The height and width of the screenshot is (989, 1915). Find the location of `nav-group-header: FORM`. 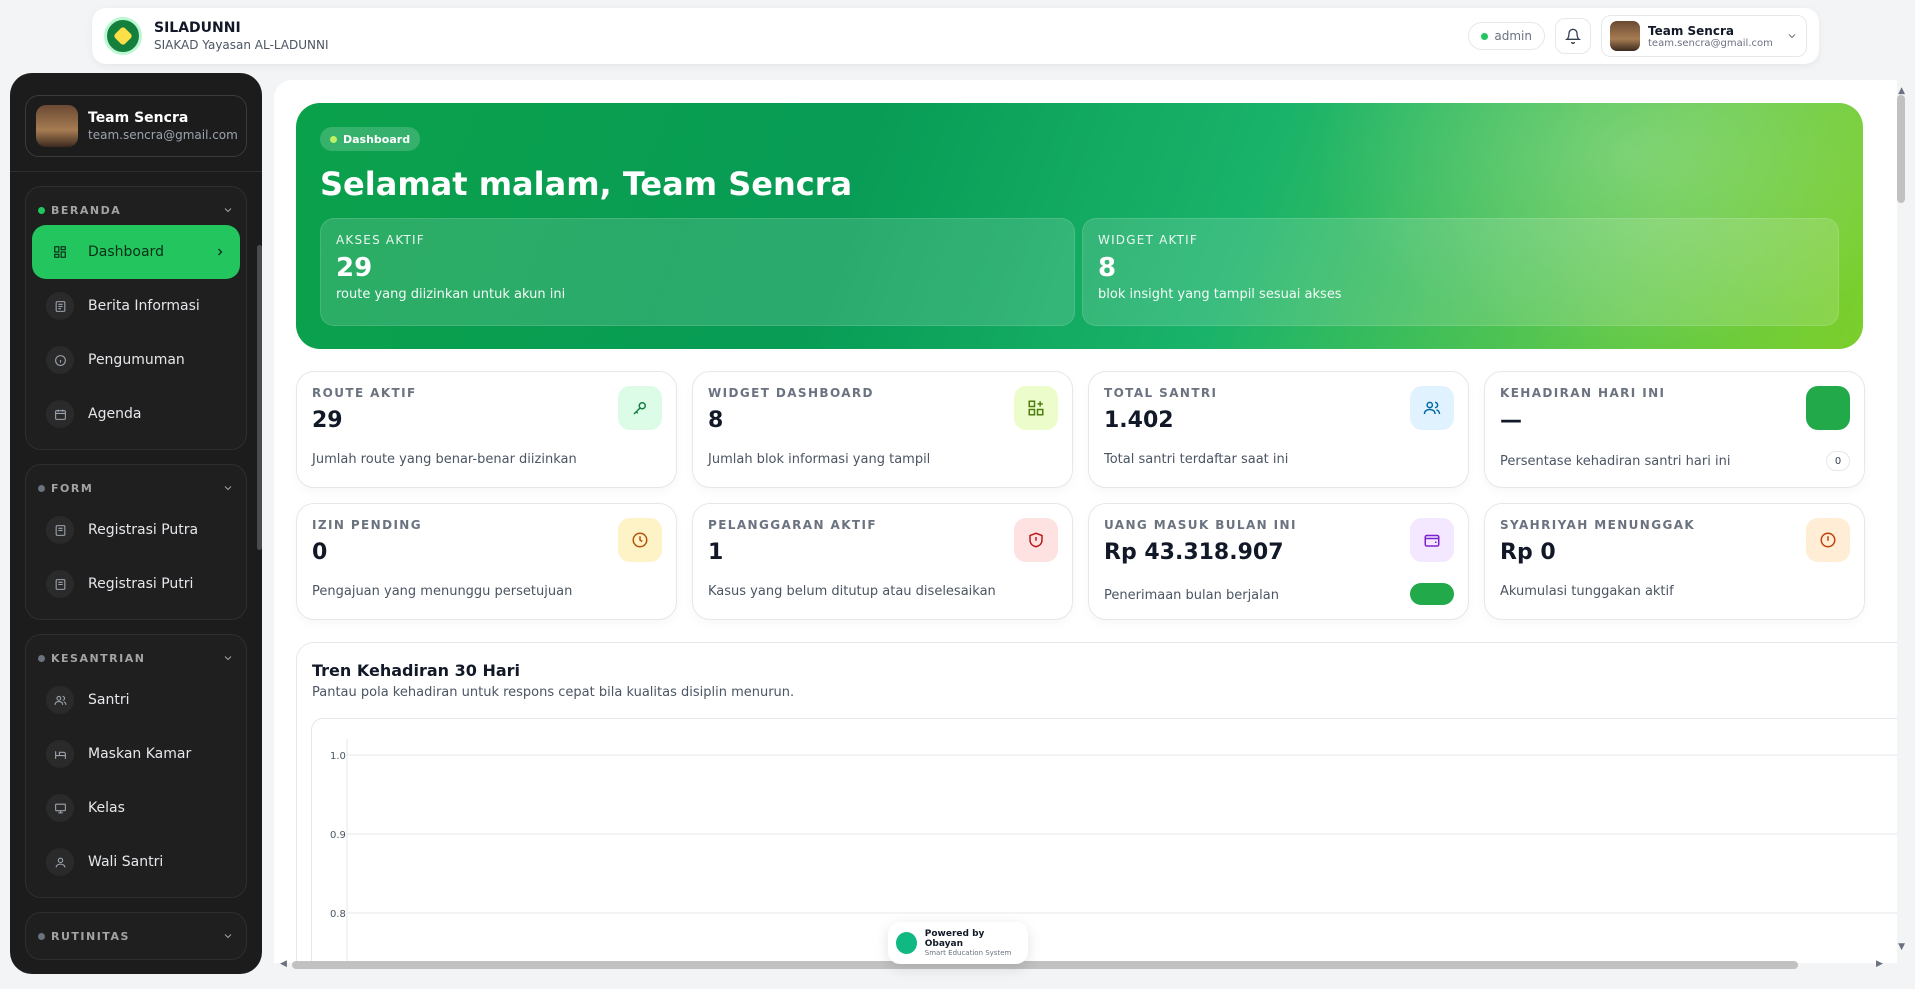

nav-group-header: FORM is located at coordinates (136, 488).